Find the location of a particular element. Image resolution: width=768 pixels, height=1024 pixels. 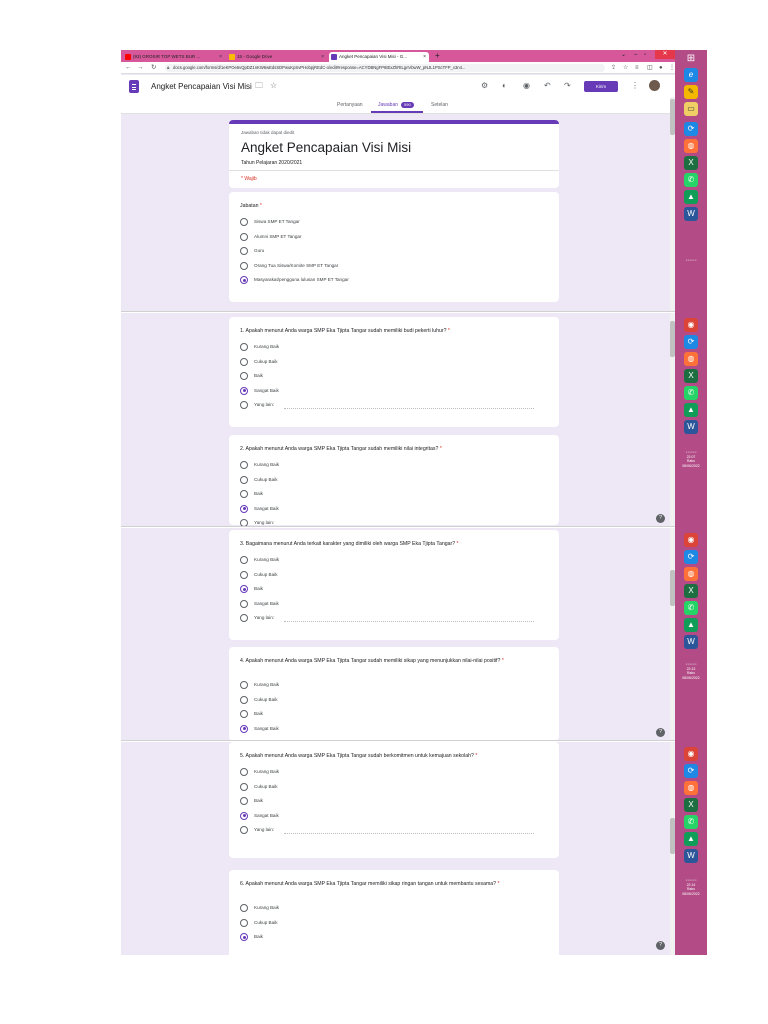

avatar is located at coordinates (654, 85).